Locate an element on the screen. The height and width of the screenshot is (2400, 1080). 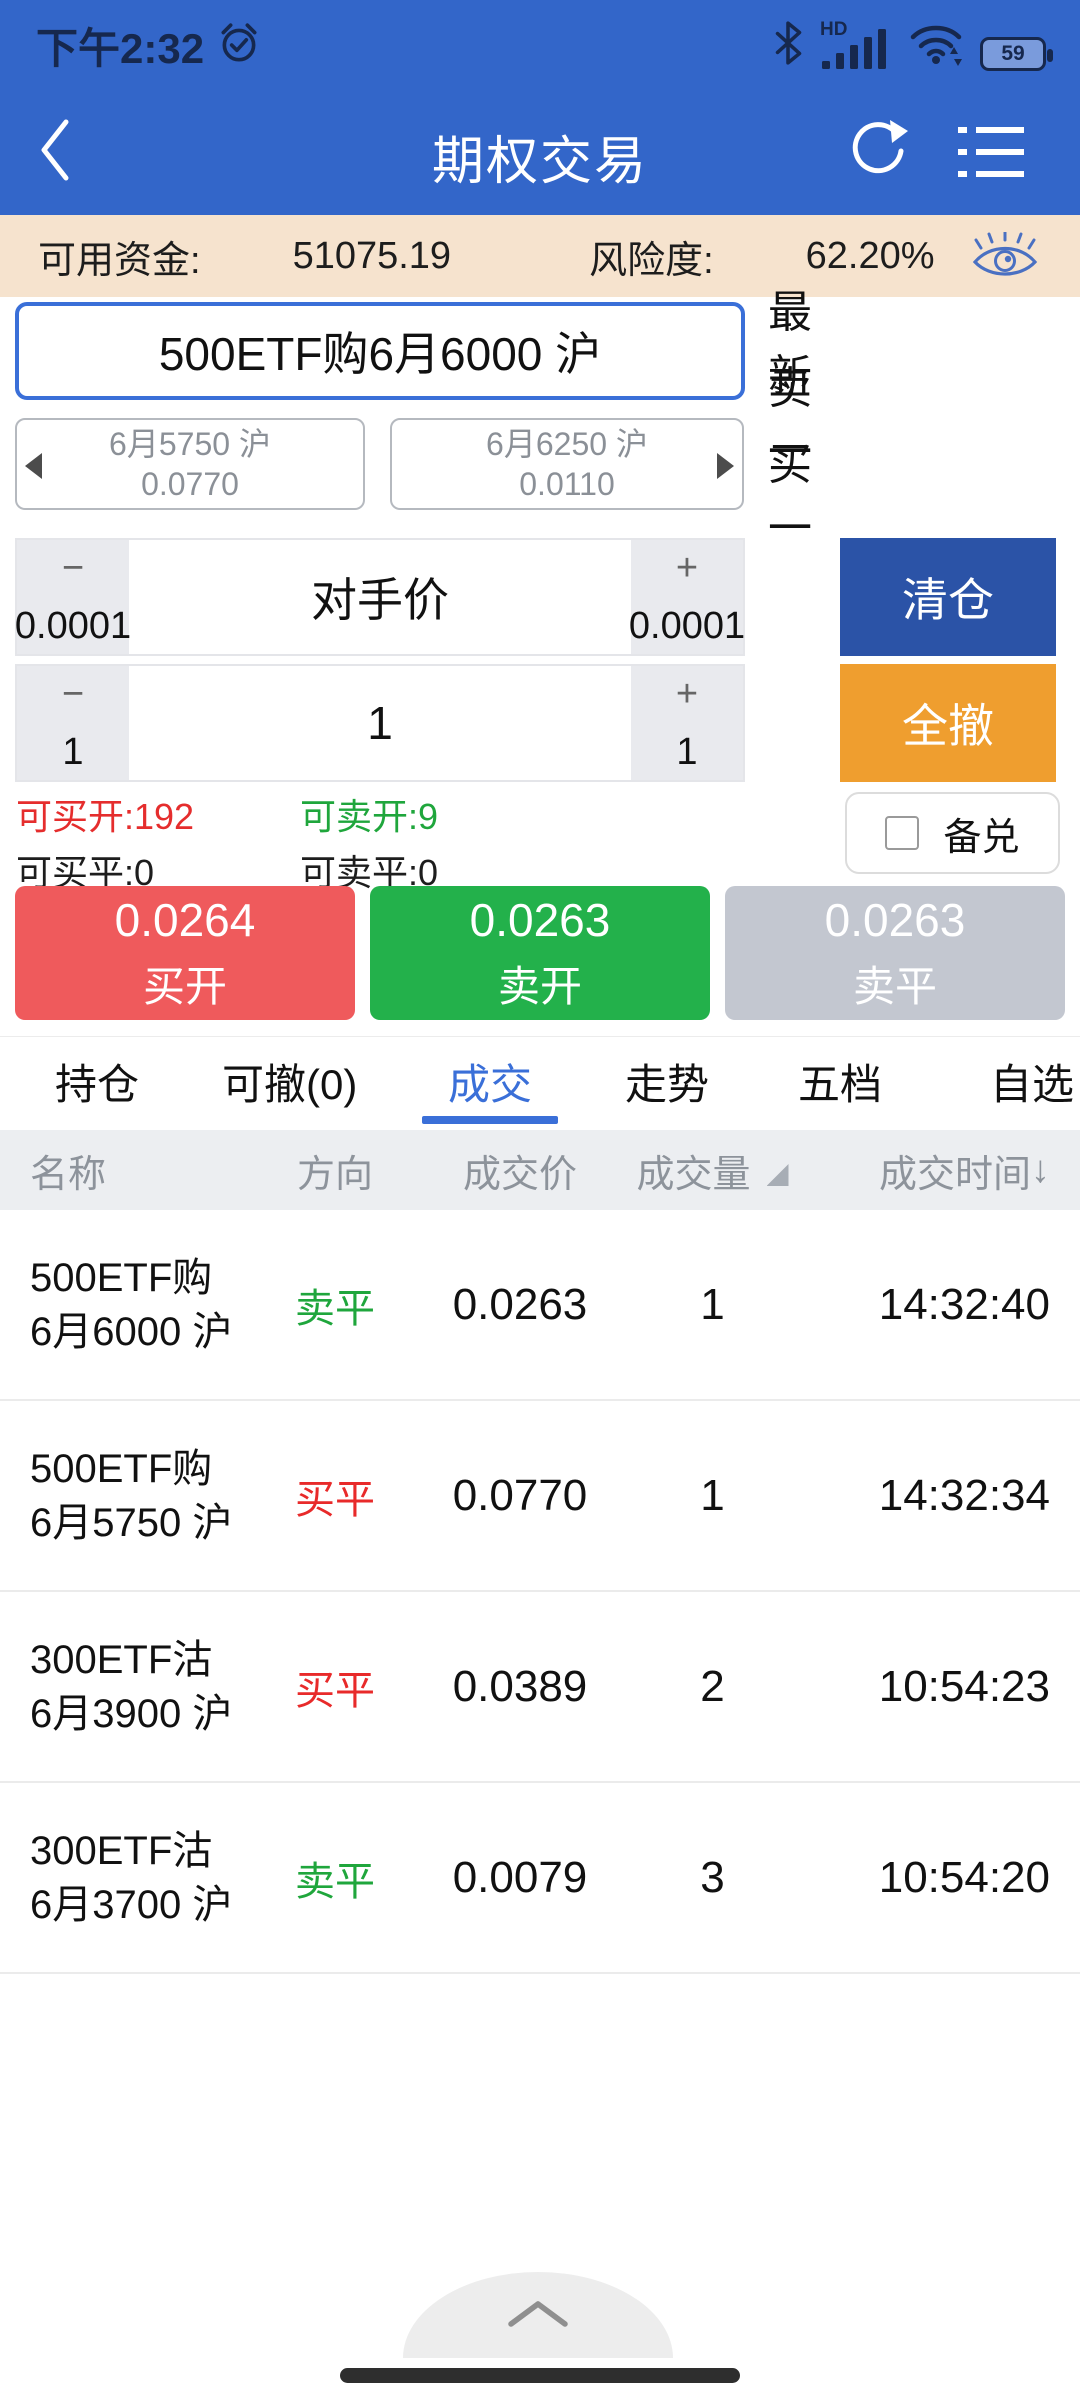
buy-open-button: 0.0264 买开 is located at coordinates (185, 953).